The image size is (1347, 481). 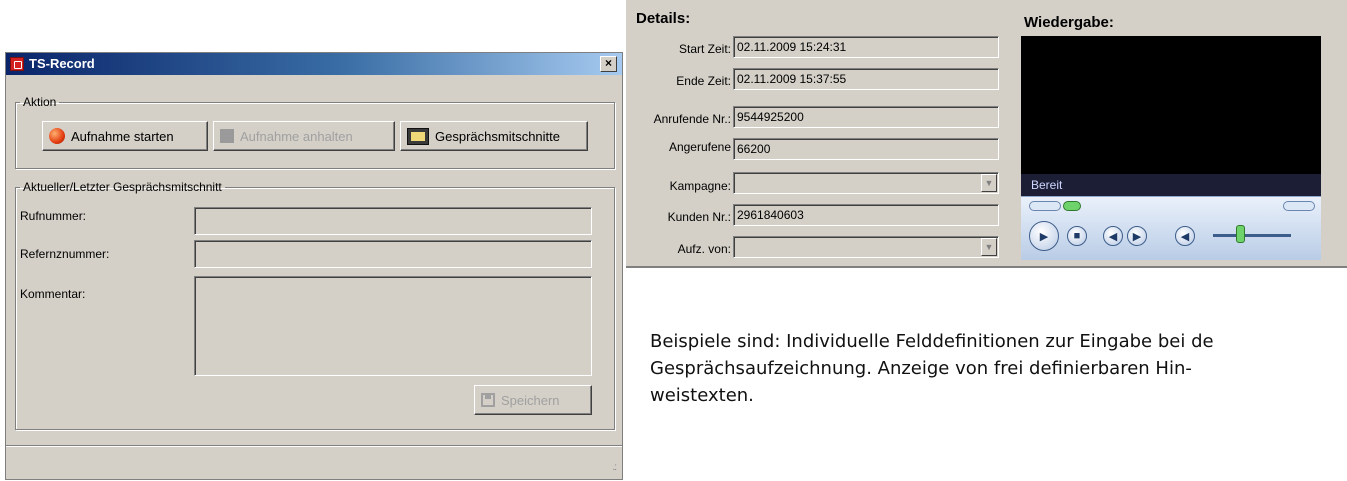 I want to click on play-icon: ▶, so click(x=1044, y=236).